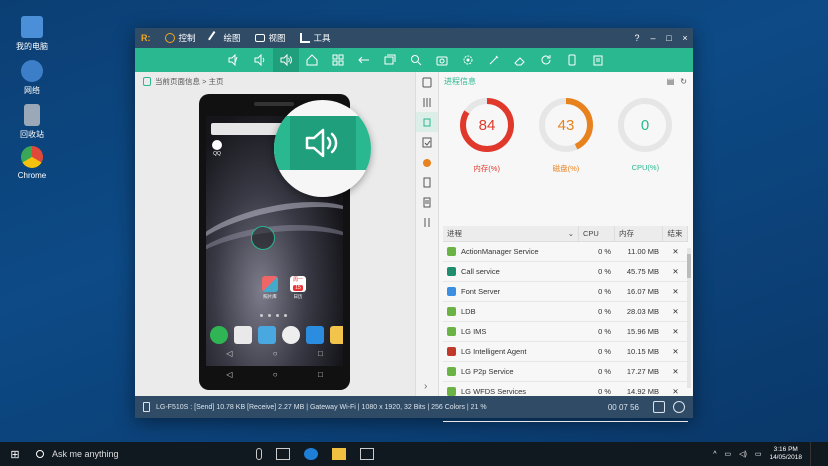  I want to click on screenshot-icon, so click(659, 407).